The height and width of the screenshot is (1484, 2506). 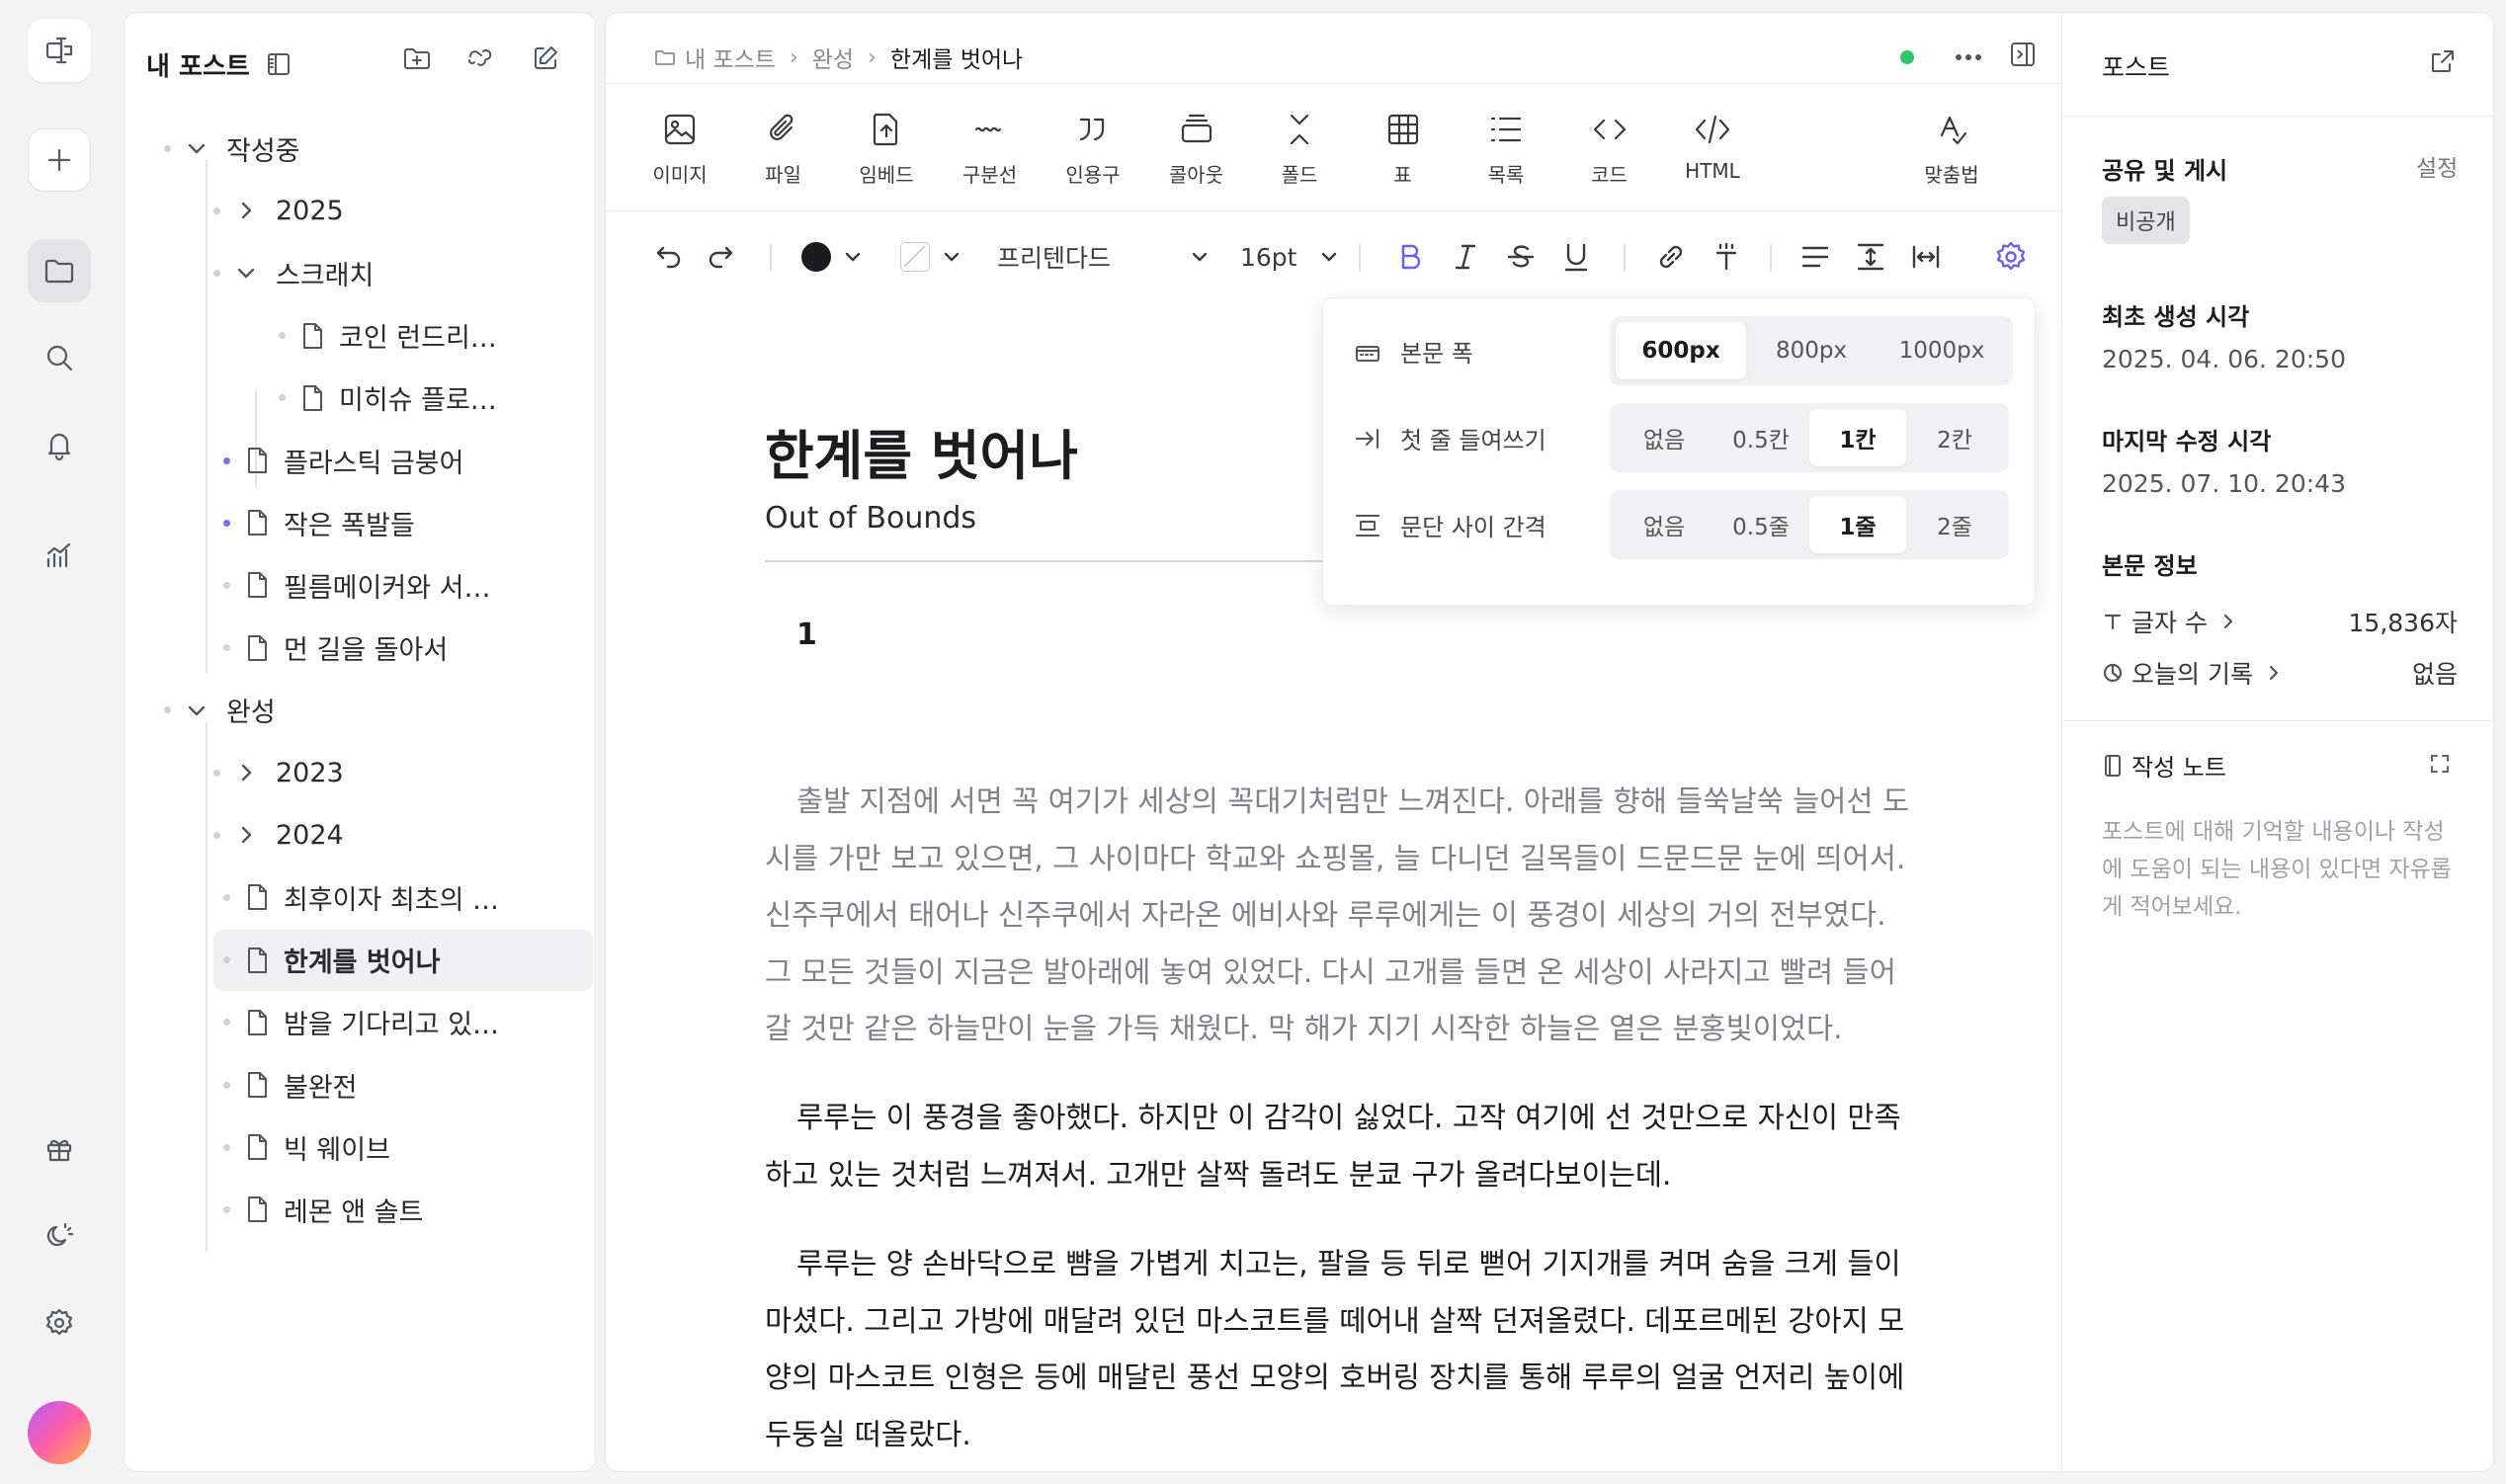 What do you see at coordinates (1812, 350) in the screenshot?
I see `segment-option: 800px` at bounding box center [1812, 350].